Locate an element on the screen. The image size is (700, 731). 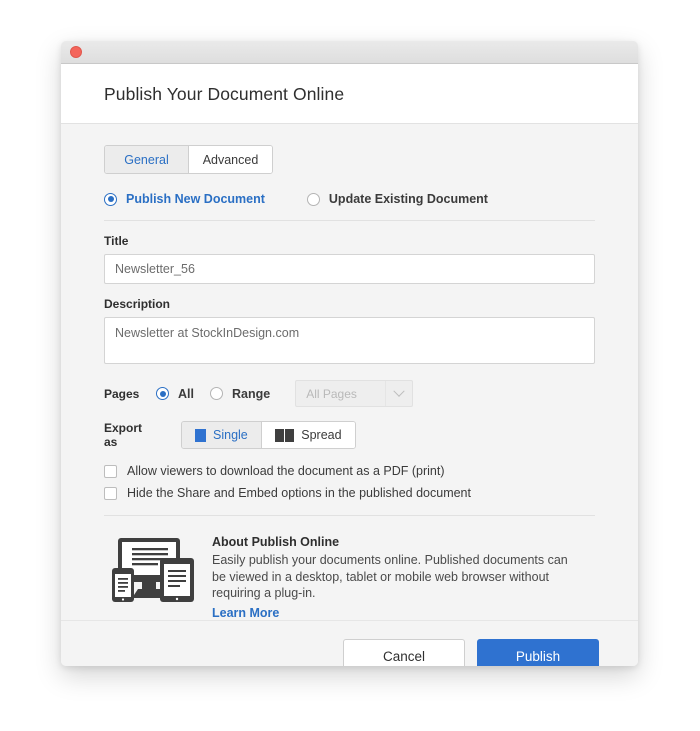
single-page-icon is located at coordinates (200, 435).